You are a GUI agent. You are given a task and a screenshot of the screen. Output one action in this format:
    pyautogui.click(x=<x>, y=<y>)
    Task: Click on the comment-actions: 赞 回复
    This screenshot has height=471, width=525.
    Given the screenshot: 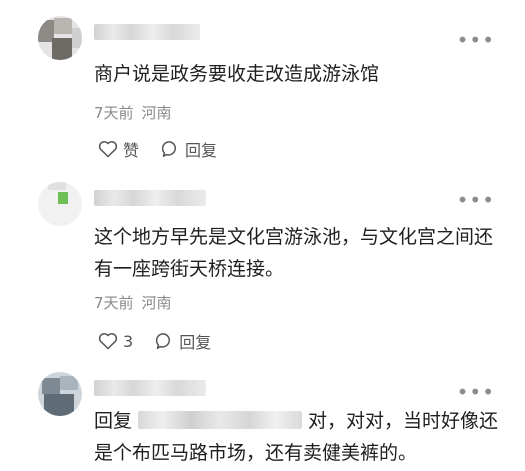 What is the action you would take?
    pyautogui.click(x=157, y=149)
    